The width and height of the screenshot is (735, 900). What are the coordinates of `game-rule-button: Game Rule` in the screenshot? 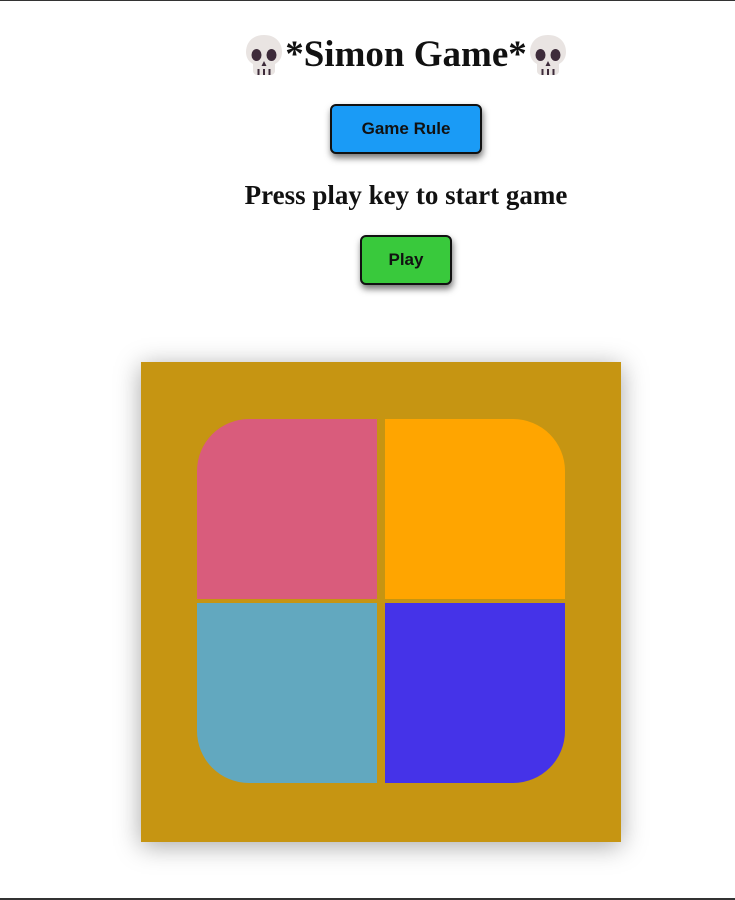 It's located at (406, 129).